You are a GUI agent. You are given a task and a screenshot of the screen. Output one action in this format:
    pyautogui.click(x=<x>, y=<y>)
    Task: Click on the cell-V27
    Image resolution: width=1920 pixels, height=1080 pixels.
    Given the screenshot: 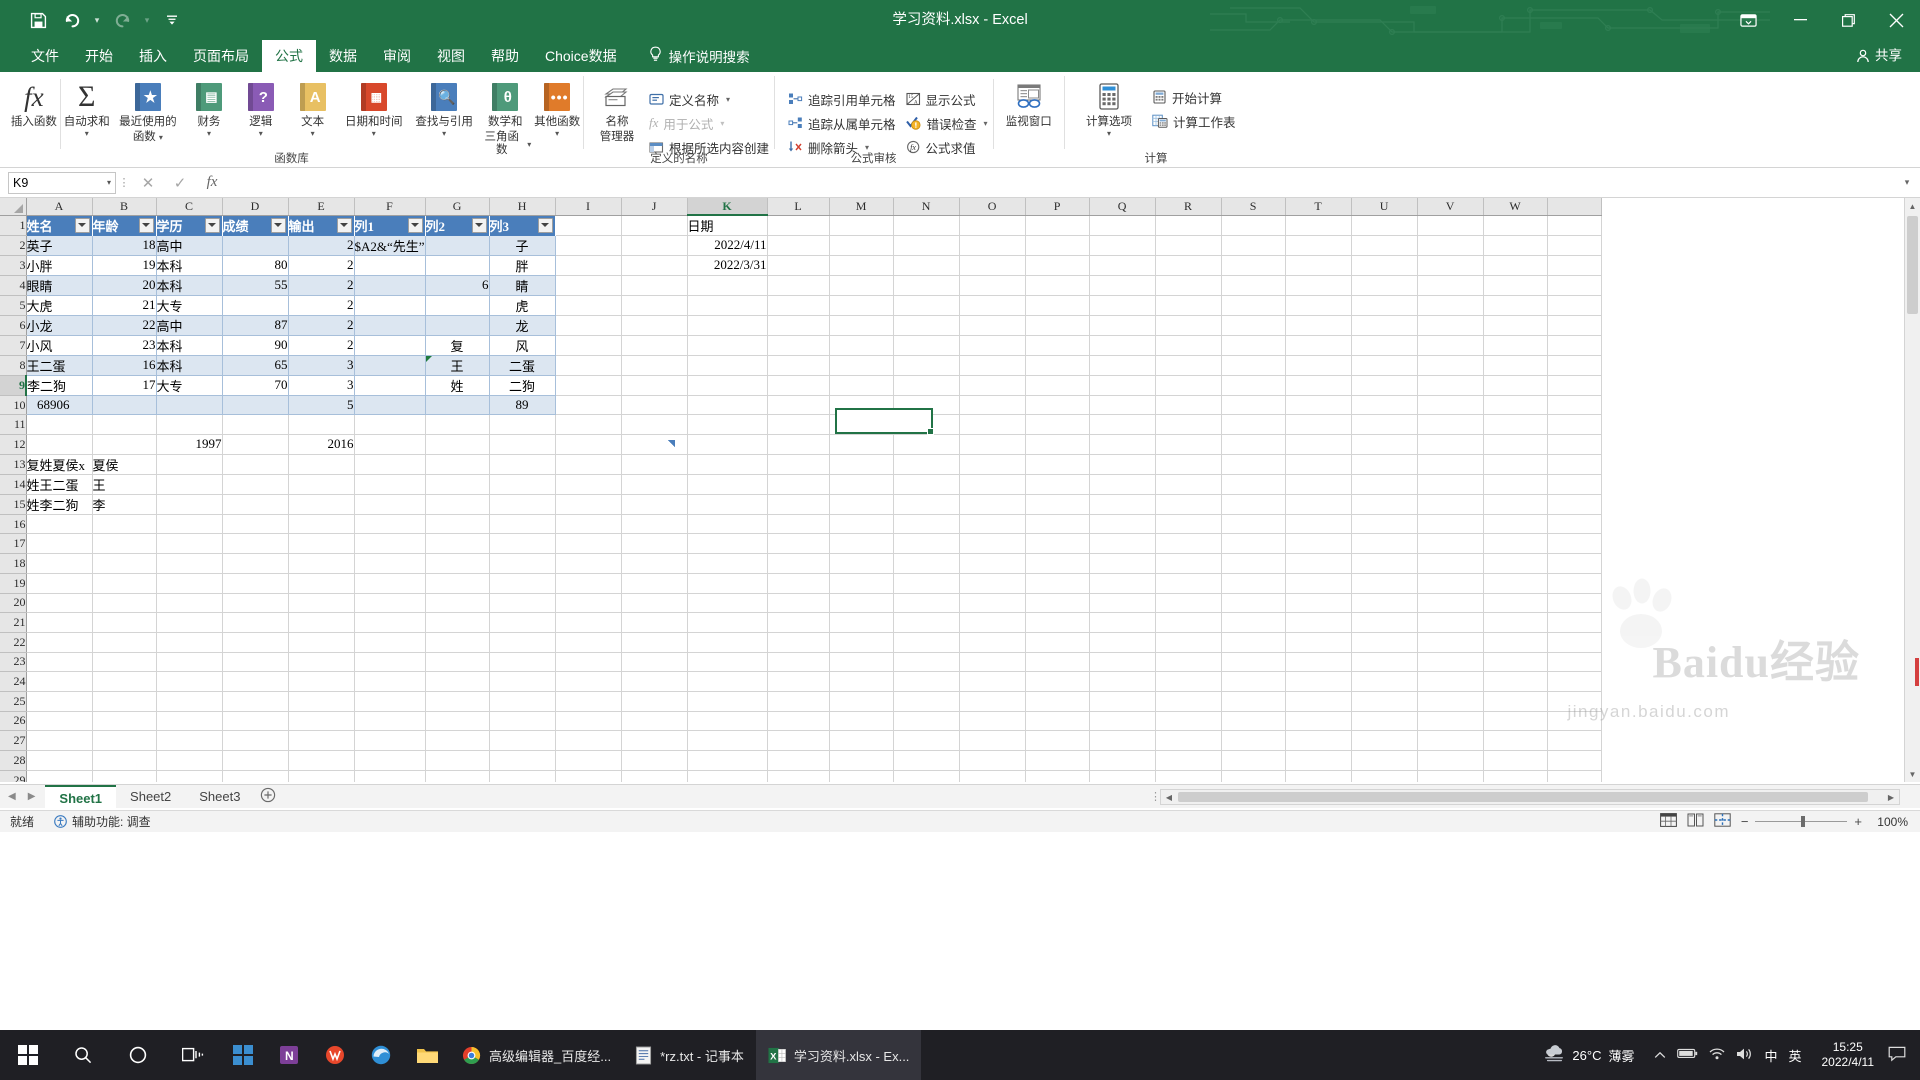 What is the action you would take?
    pyautogui.click(x=1450, y=740)
    